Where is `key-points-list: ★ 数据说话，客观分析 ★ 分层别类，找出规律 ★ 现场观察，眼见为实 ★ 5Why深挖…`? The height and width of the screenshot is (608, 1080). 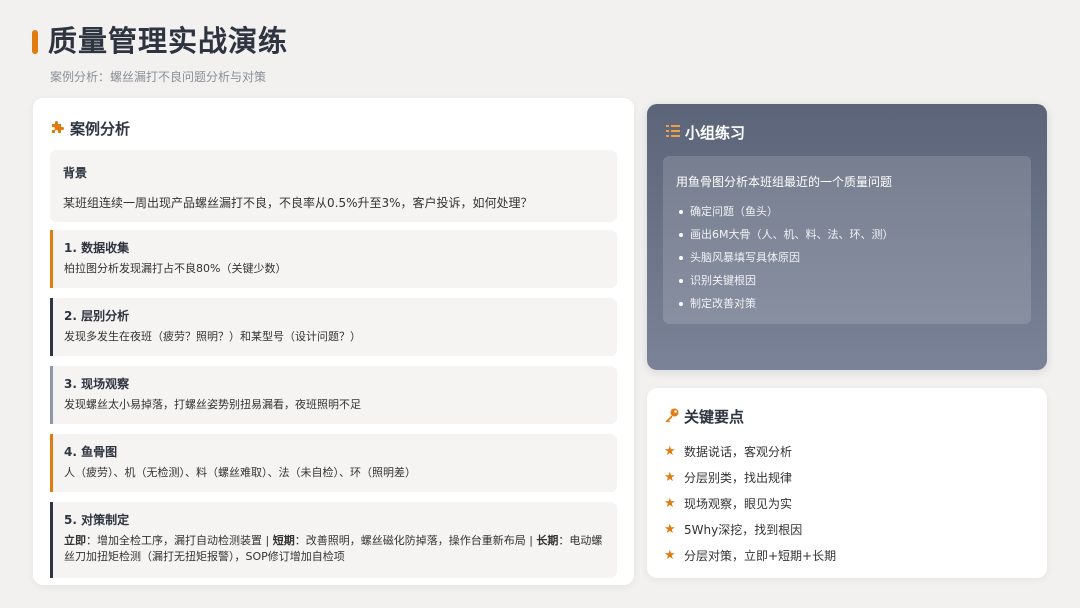
key-points-list: ★ 数据说话，客观分析 ★ 分层别类，找出规律 ★ 现场观察，眼见为实 ★ 5Why深挖… is located at coordinates (750, 503).